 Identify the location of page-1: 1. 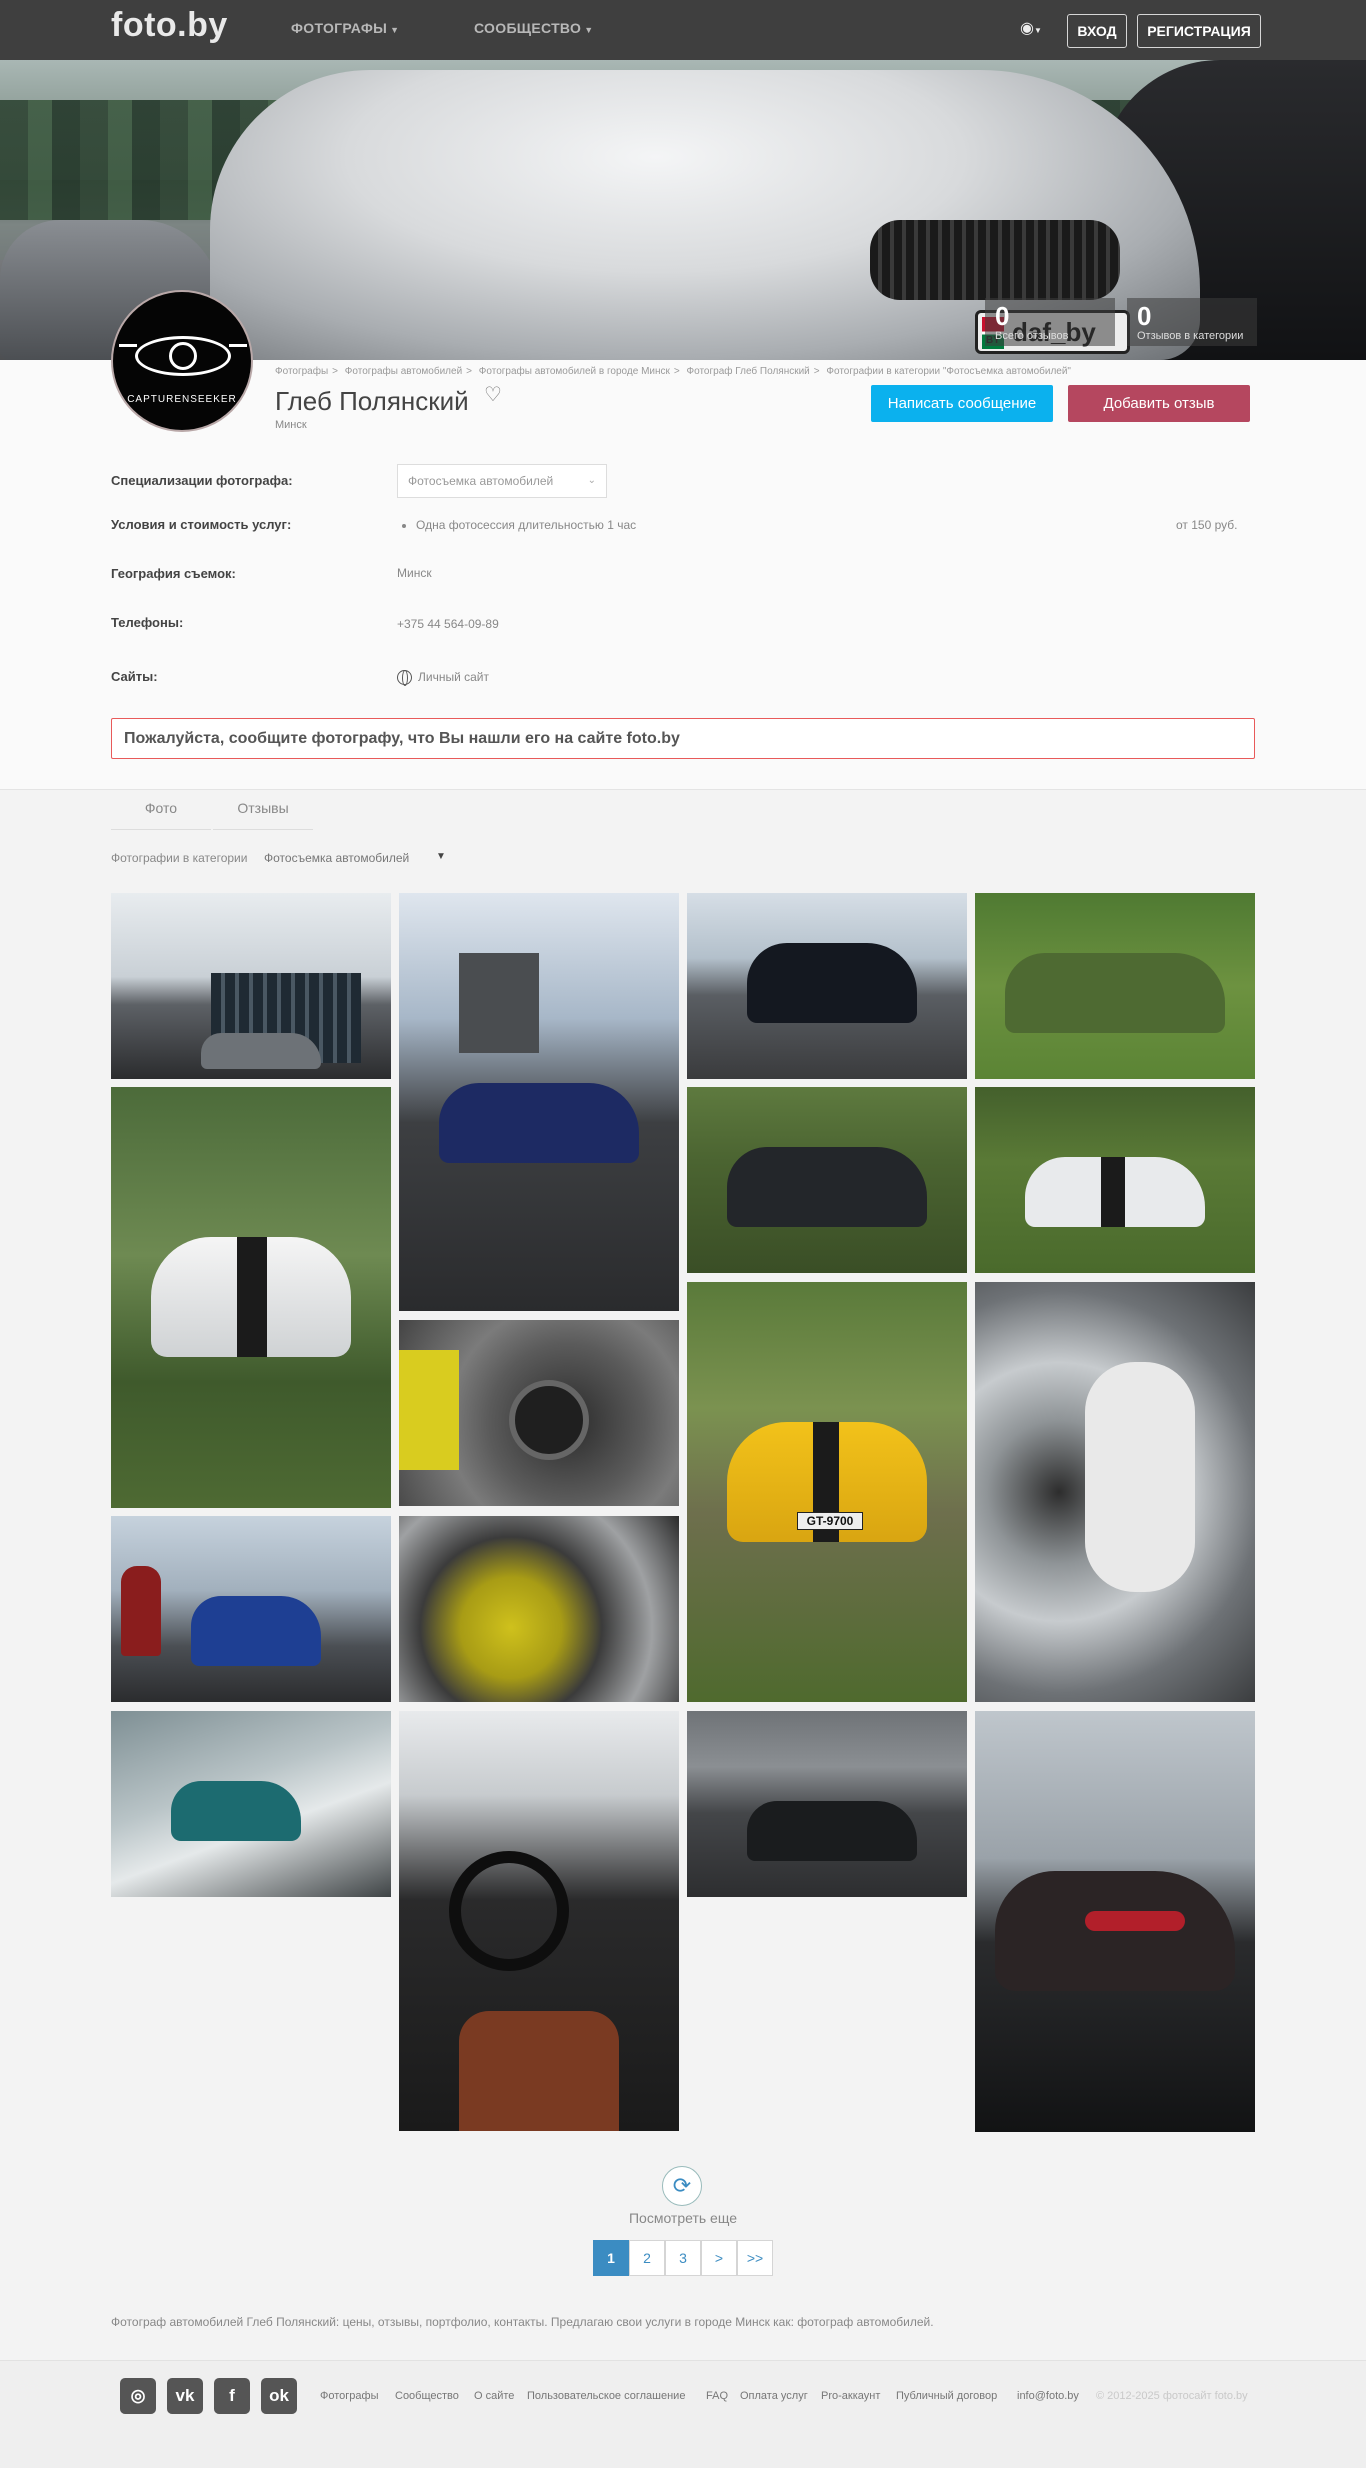
(611, 2258).